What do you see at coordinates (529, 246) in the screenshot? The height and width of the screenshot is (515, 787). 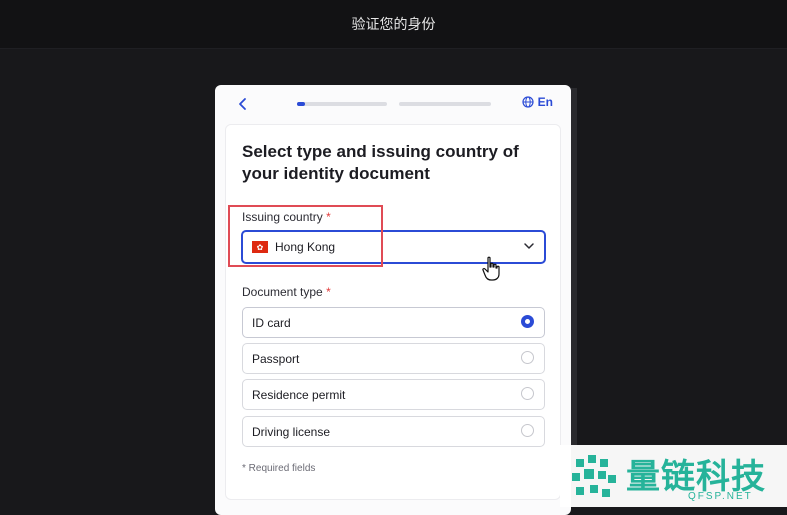 I see `chevron-down-icon` at bounding box center [529, 246].